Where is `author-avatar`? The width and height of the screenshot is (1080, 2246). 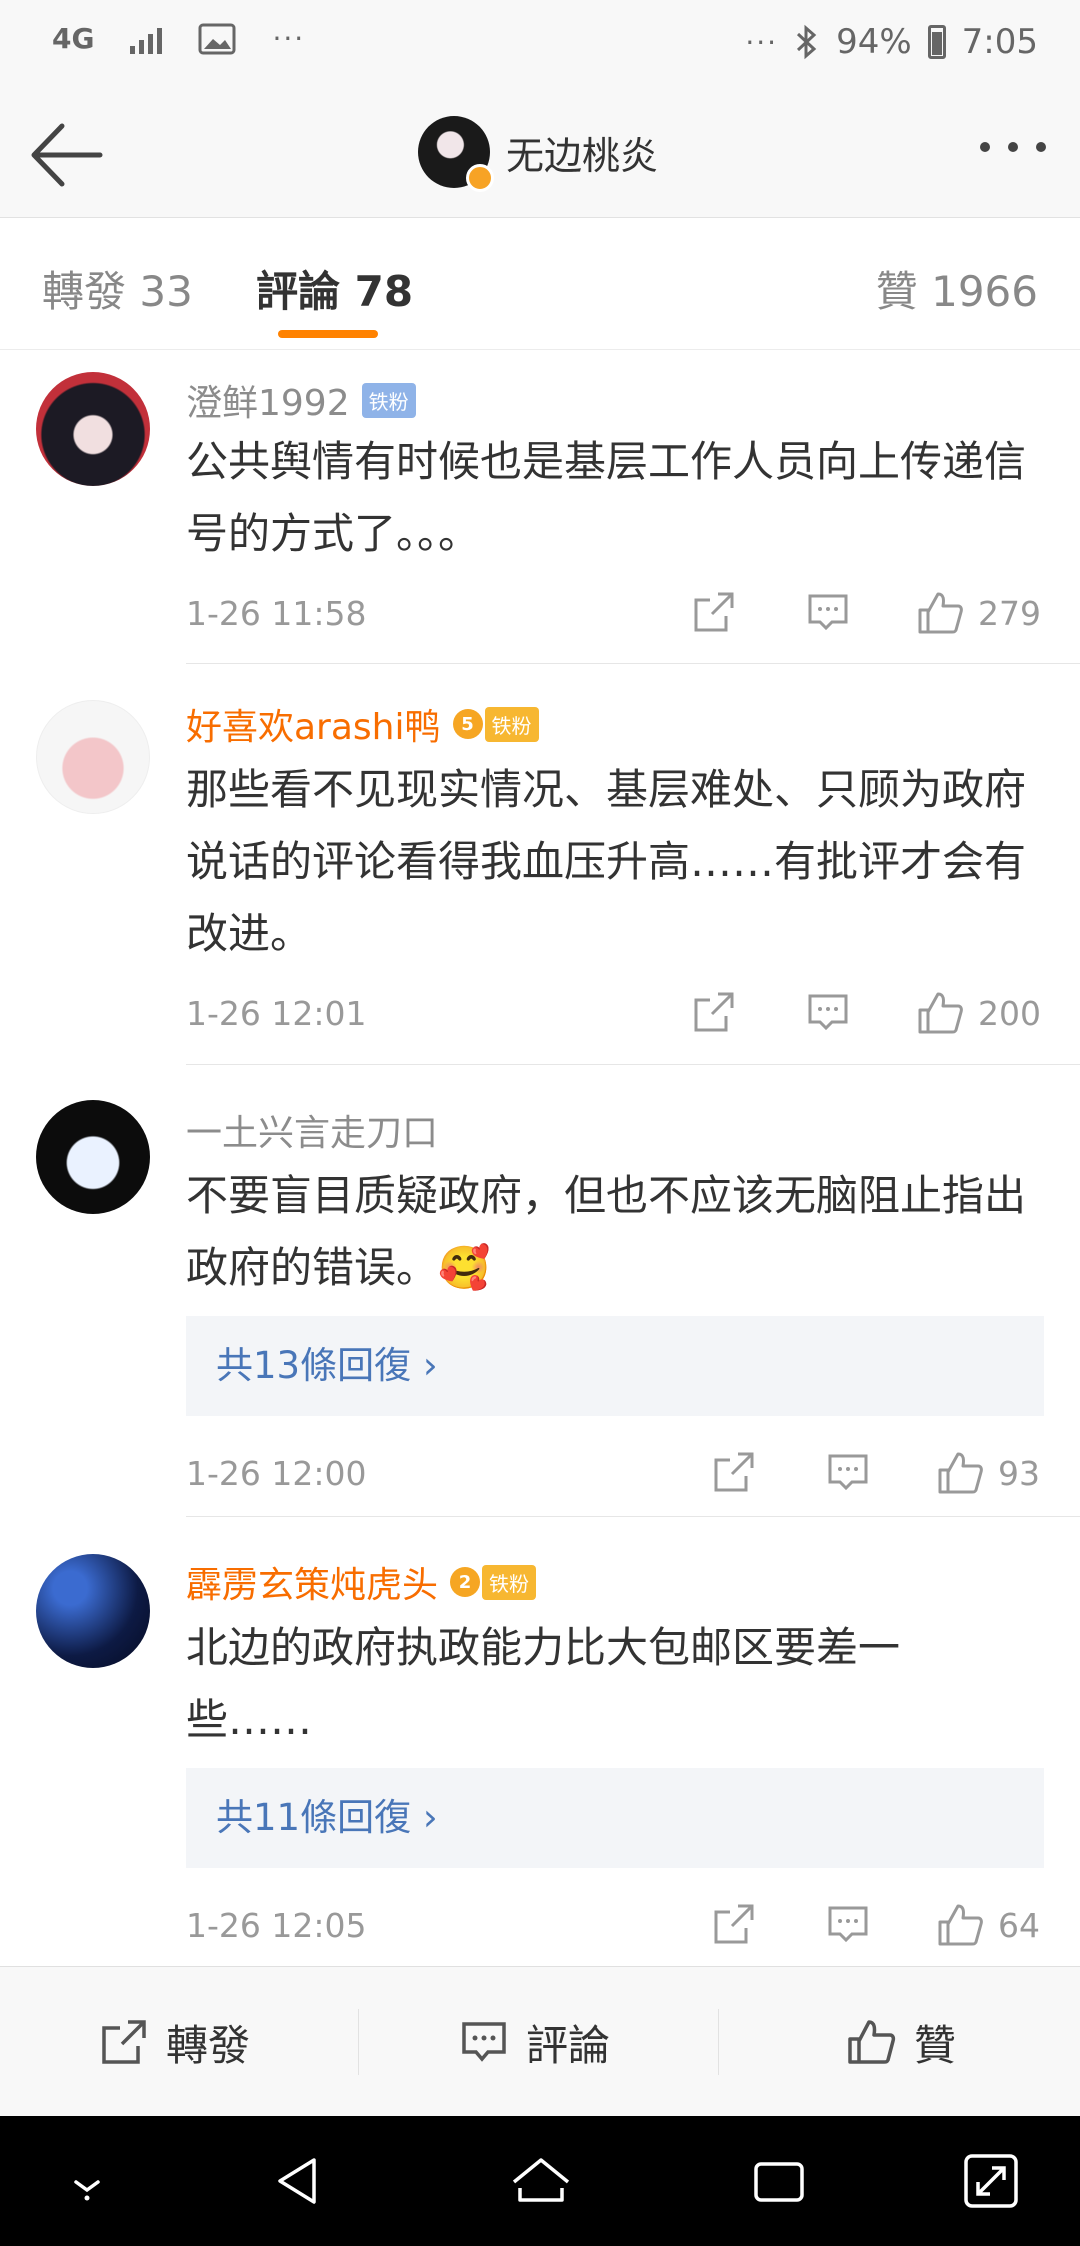 author-avatar is located at coordinates (456, 154).